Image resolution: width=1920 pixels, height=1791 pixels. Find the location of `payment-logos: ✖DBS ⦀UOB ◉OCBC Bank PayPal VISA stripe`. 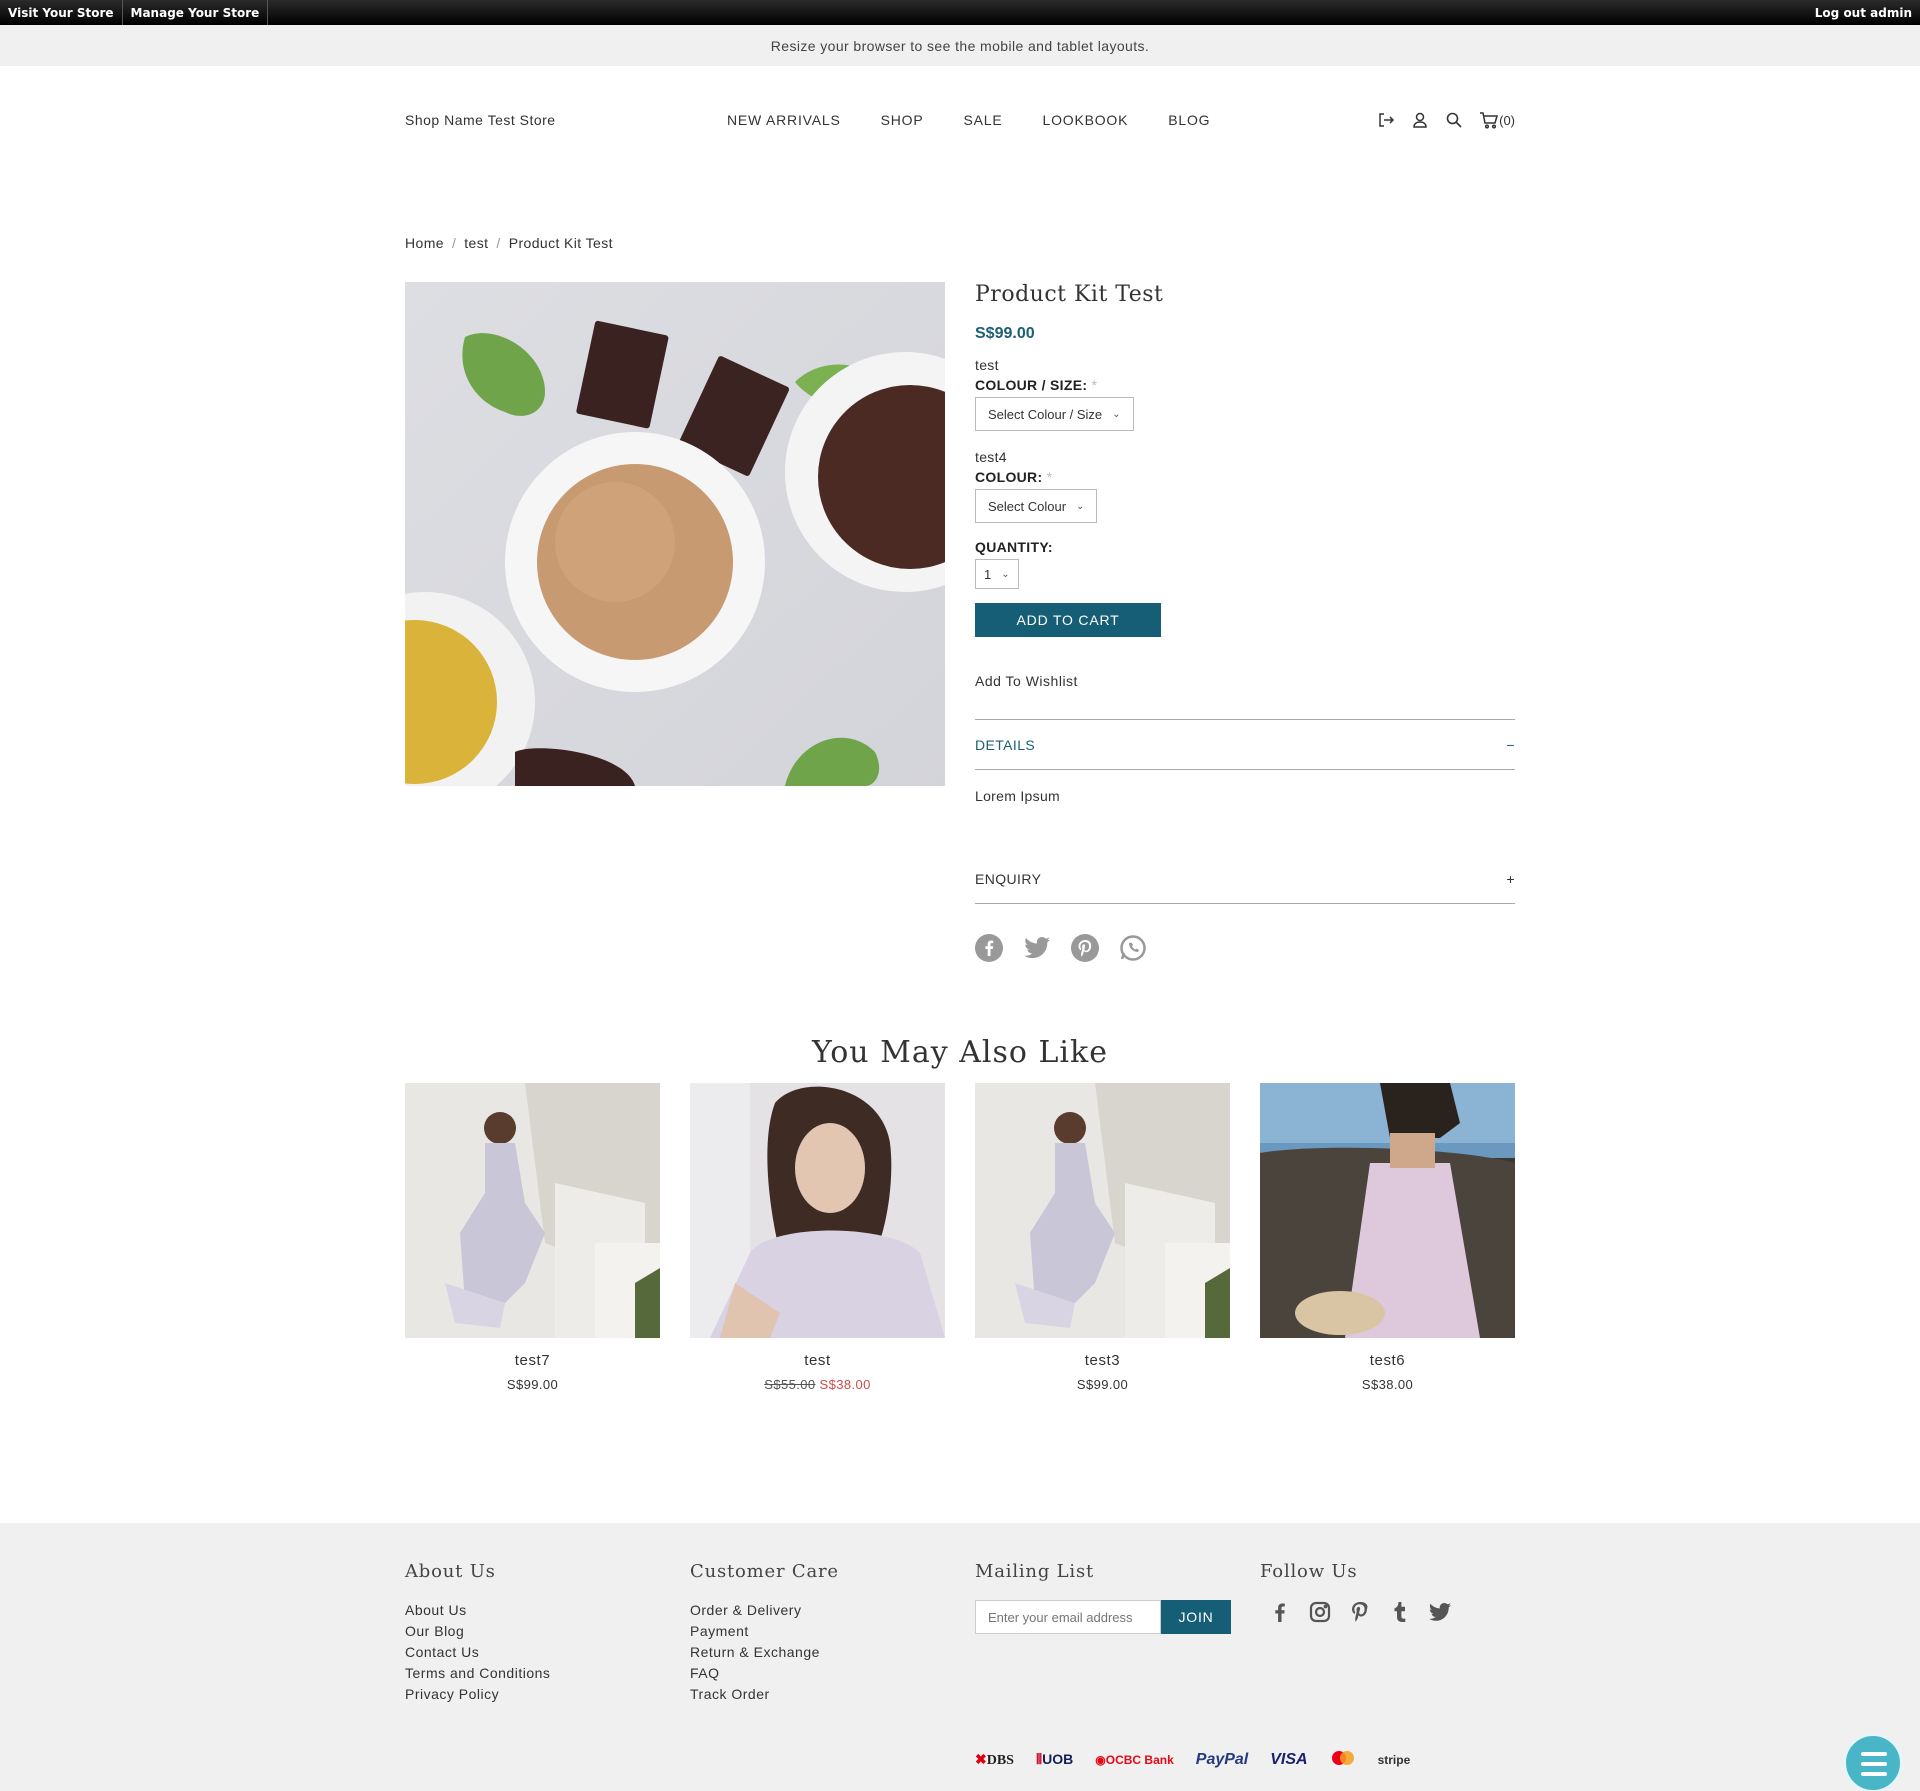

payment-logos: ✖DBS ⦀UOB ◉OCBC Bank PayPal VISA stripe is located at coordinates (1192, 1759).